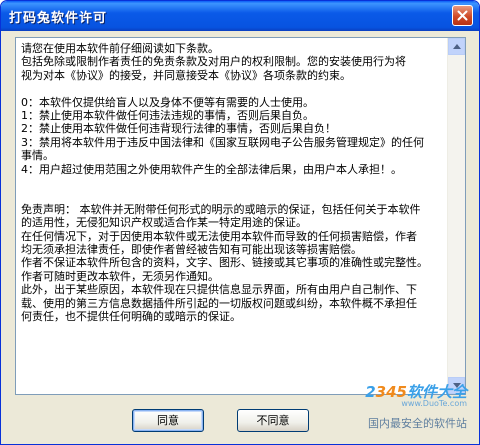 This screenshot has width=480, height=445. What do you see at coordinates (222, 142) in the screenshot?
I see `license-line: 3：禁用将本软件用于违反中国法律和《国家互联网电子公告服务管理规定》的任何` at bounding box center [222, 142].